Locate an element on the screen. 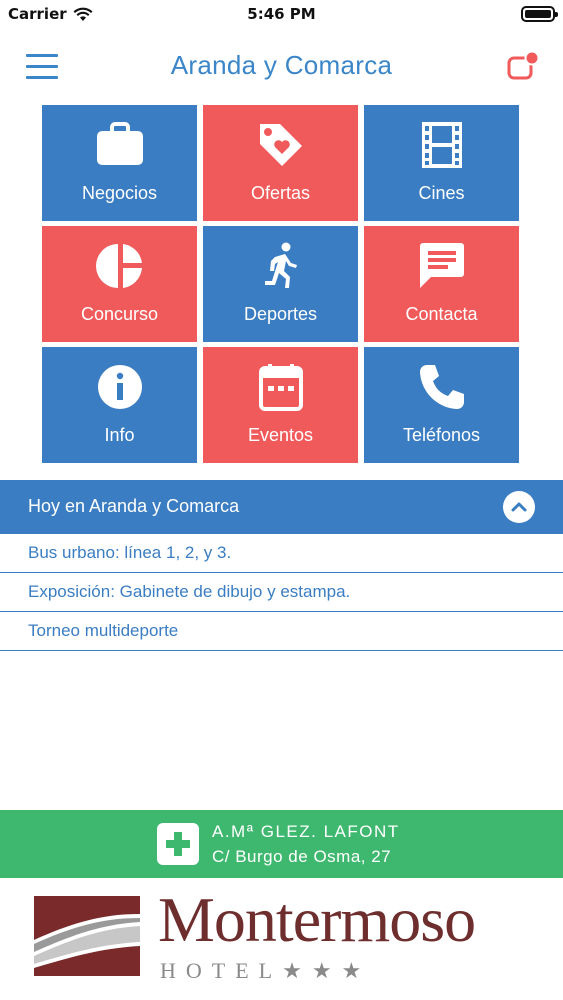 Image resolution: width=563 pixels, height=1000 pixels. today-section-header: Hoy en Aranda y Comarca is located at coordinates (281, 507).